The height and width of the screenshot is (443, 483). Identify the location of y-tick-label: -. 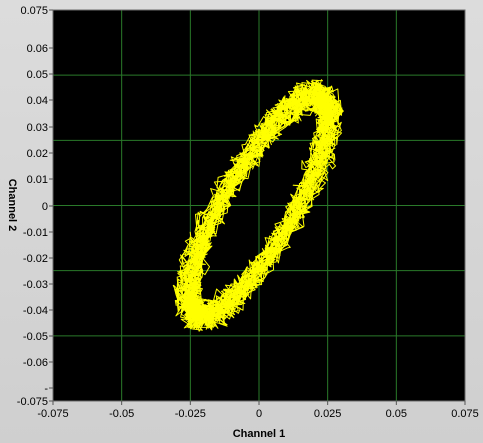
(46, 389).